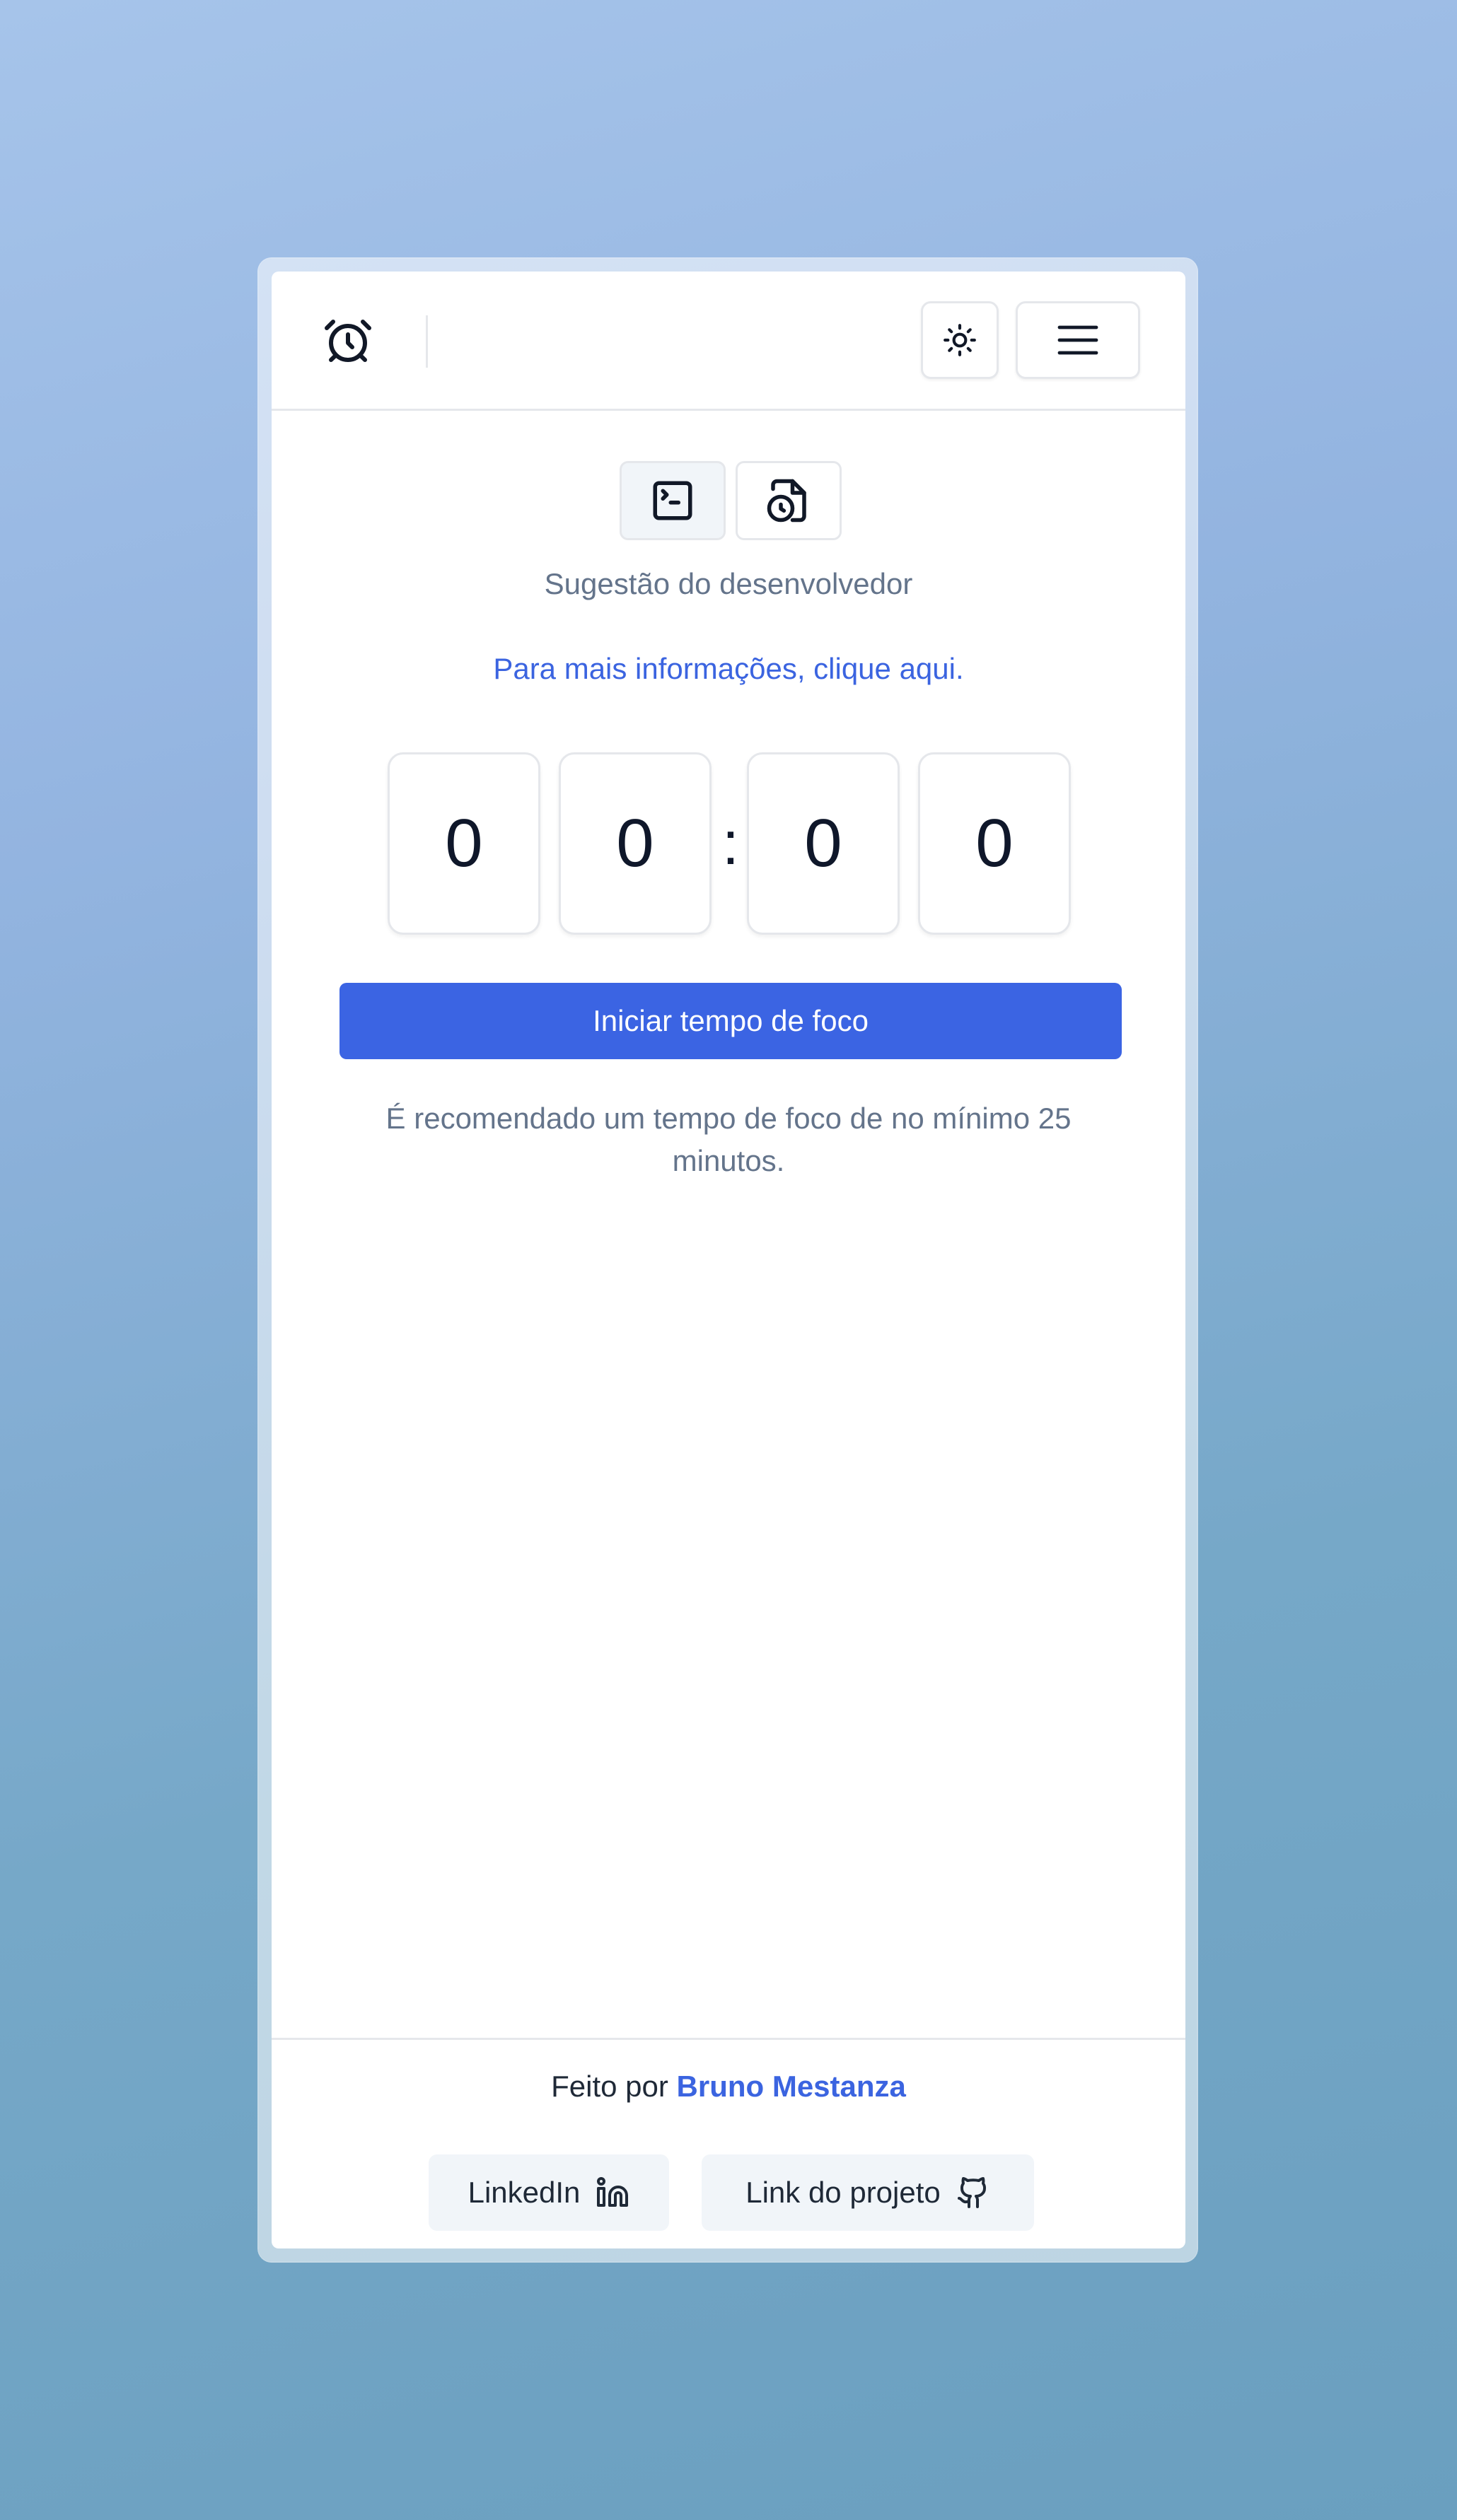  I want to click on alarm-clock-icon, so click(348, 340).